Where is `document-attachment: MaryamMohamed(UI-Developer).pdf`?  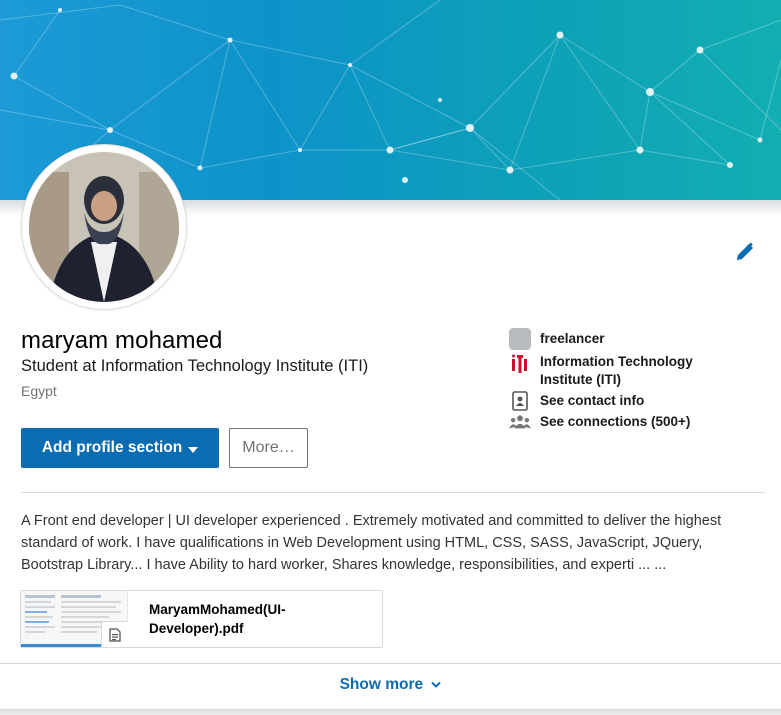
document-attachment: MaryamMohamed(UI-Developer).pdf is located at coordinates (201, 619).